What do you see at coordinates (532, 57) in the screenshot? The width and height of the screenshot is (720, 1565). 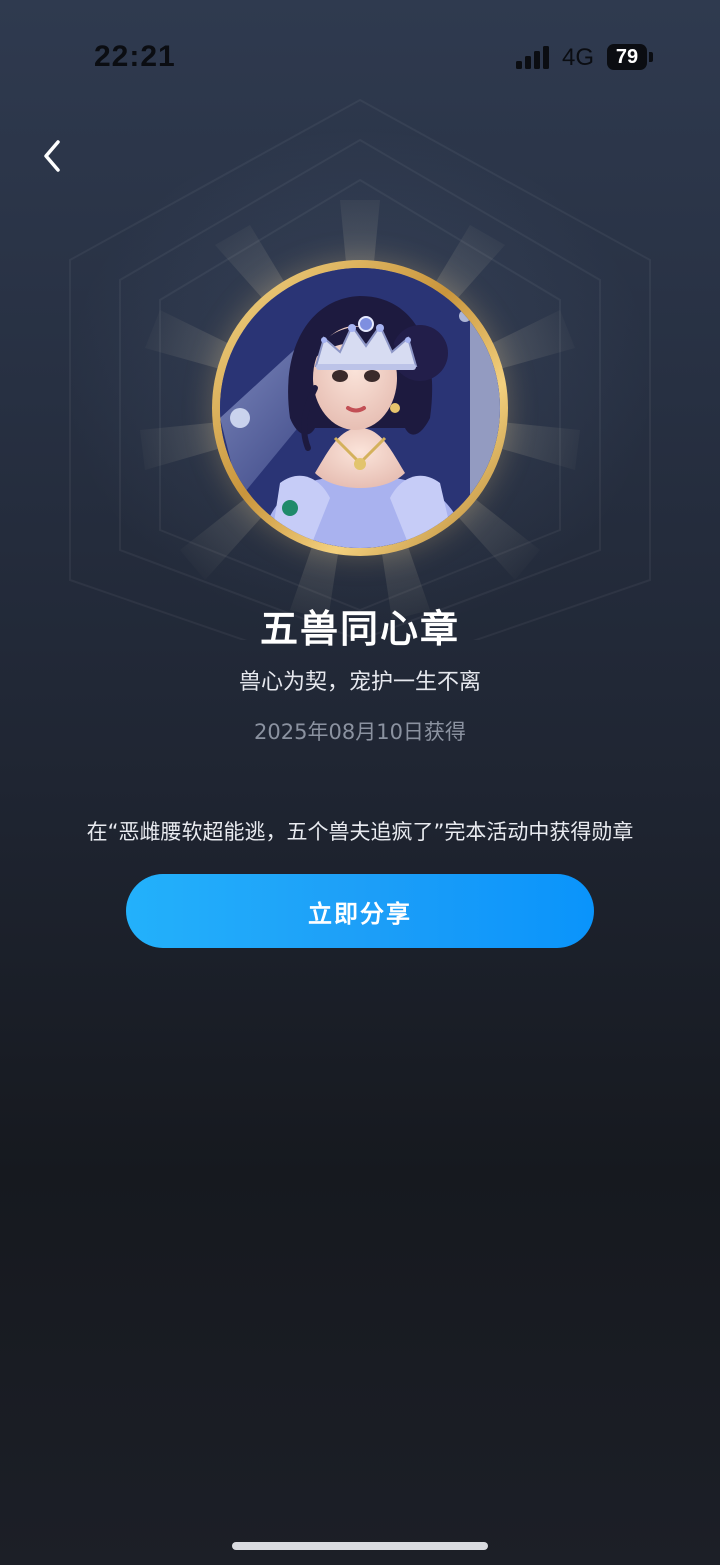 I see `signal-icon` at bounding box center [532, 57].